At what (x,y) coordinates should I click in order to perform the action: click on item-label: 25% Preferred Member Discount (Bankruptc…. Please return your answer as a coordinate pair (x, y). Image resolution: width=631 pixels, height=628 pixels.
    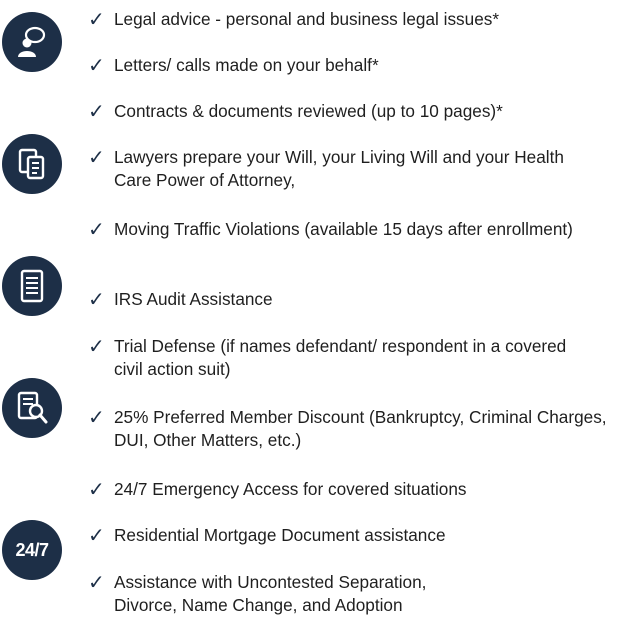
    Looking at the image, I should click on (360, 428).